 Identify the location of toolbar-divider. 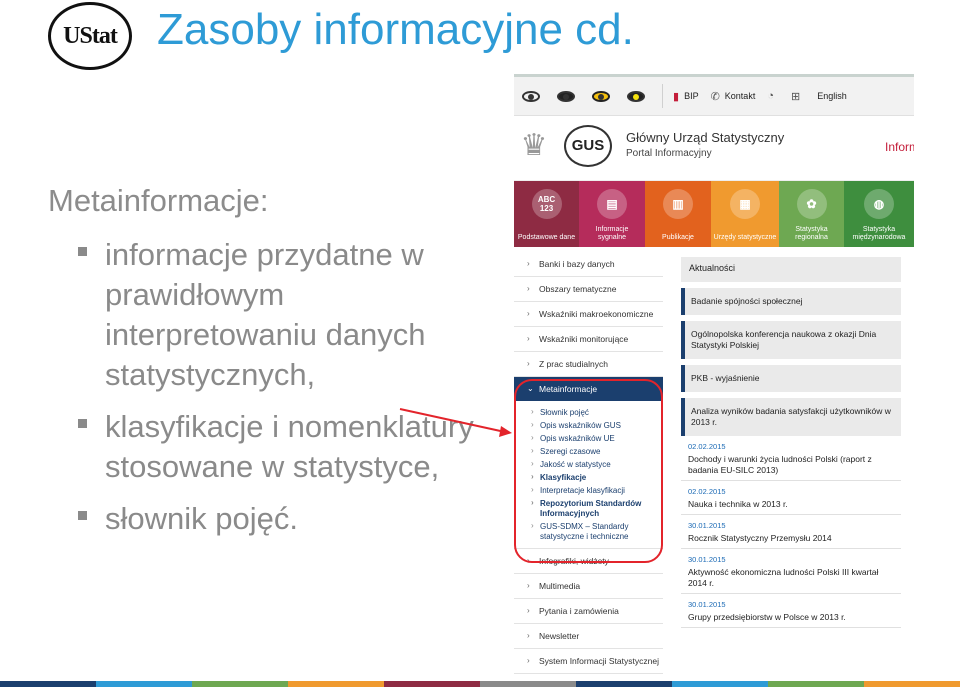
(662, 96).